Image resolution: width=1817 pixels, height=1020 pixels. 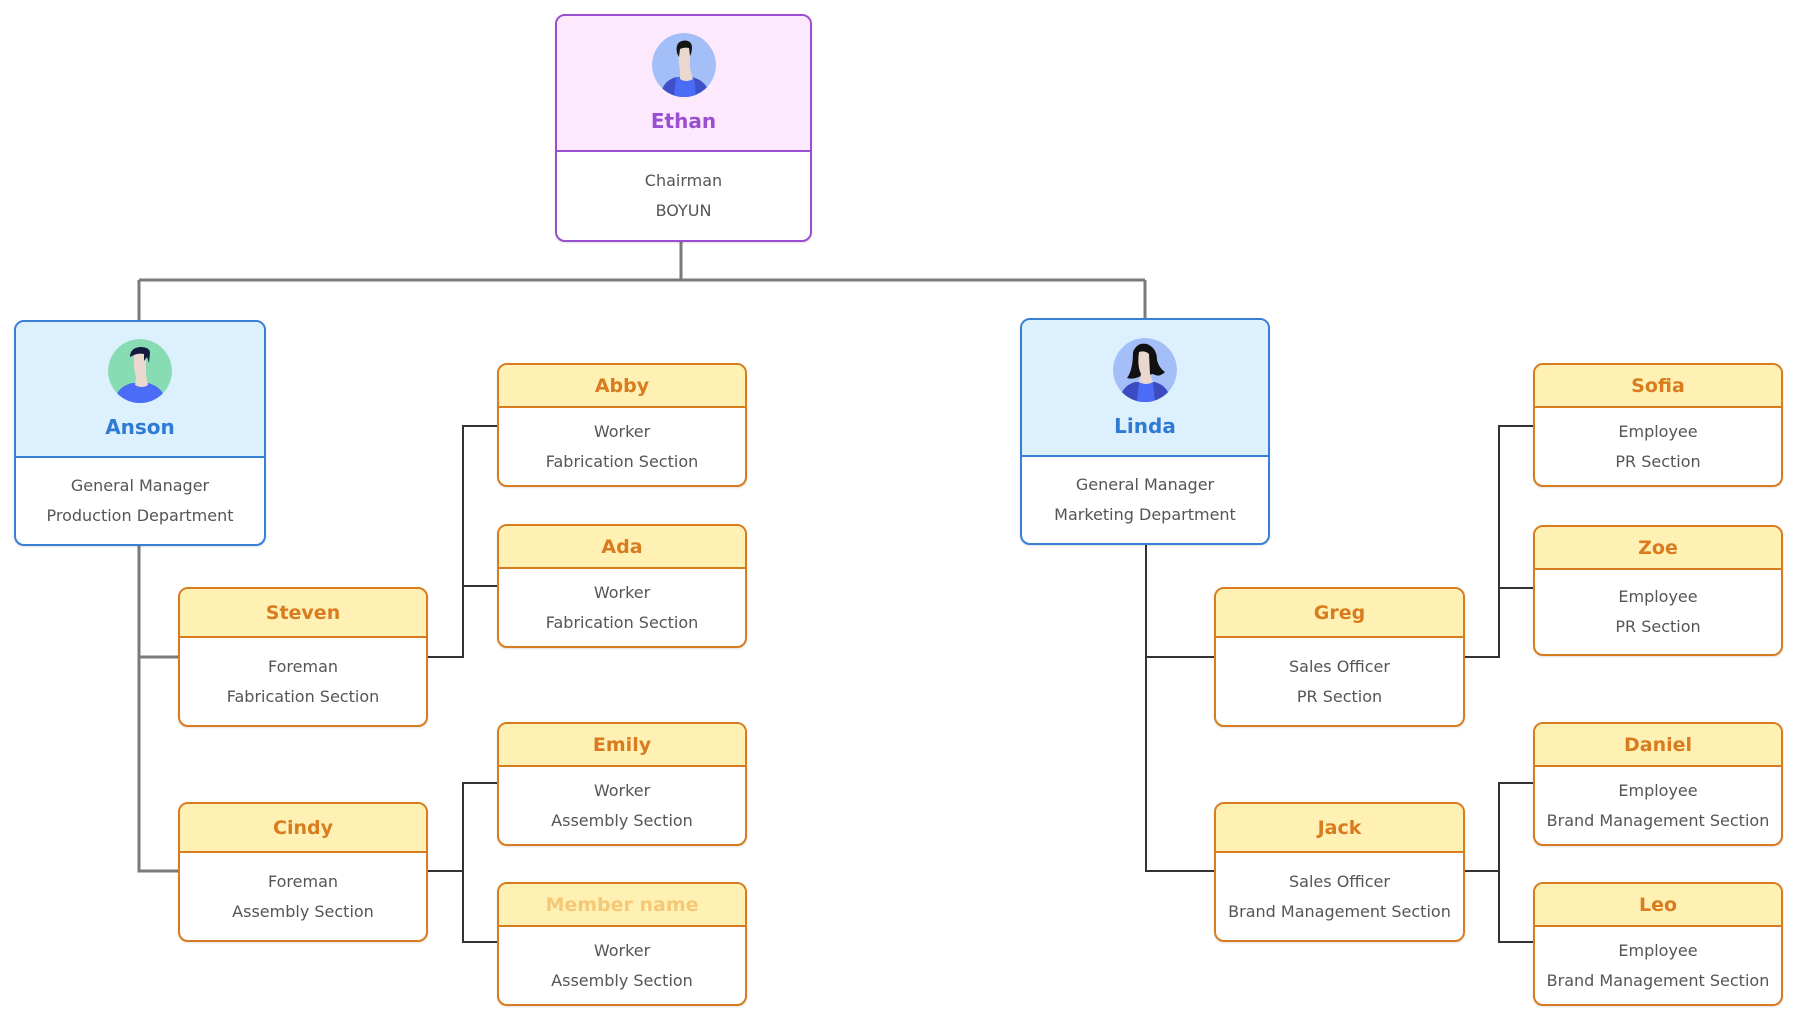 I want to click on connector-anson-trunk, so click(x=157, y=709).